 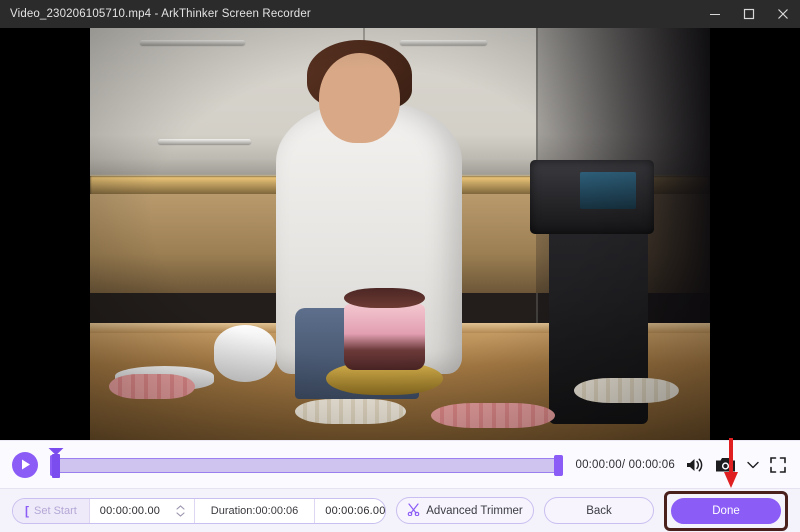 I want to click on play-button, so click(x=25, y=464).